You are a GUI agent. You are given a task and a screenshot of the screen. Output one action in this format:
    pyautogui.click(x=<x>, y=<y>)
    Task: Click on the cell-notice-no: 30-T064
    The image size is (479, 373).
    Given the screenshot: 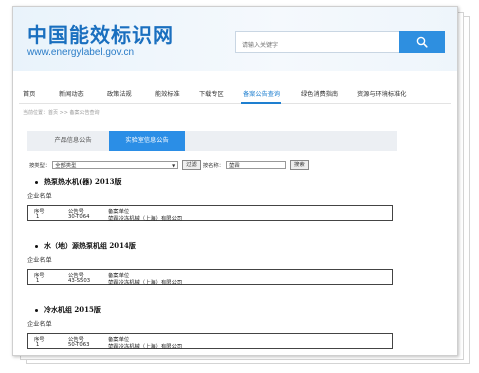 What is the action you would take?
    pyautogui.click(x=79, y=217)
    